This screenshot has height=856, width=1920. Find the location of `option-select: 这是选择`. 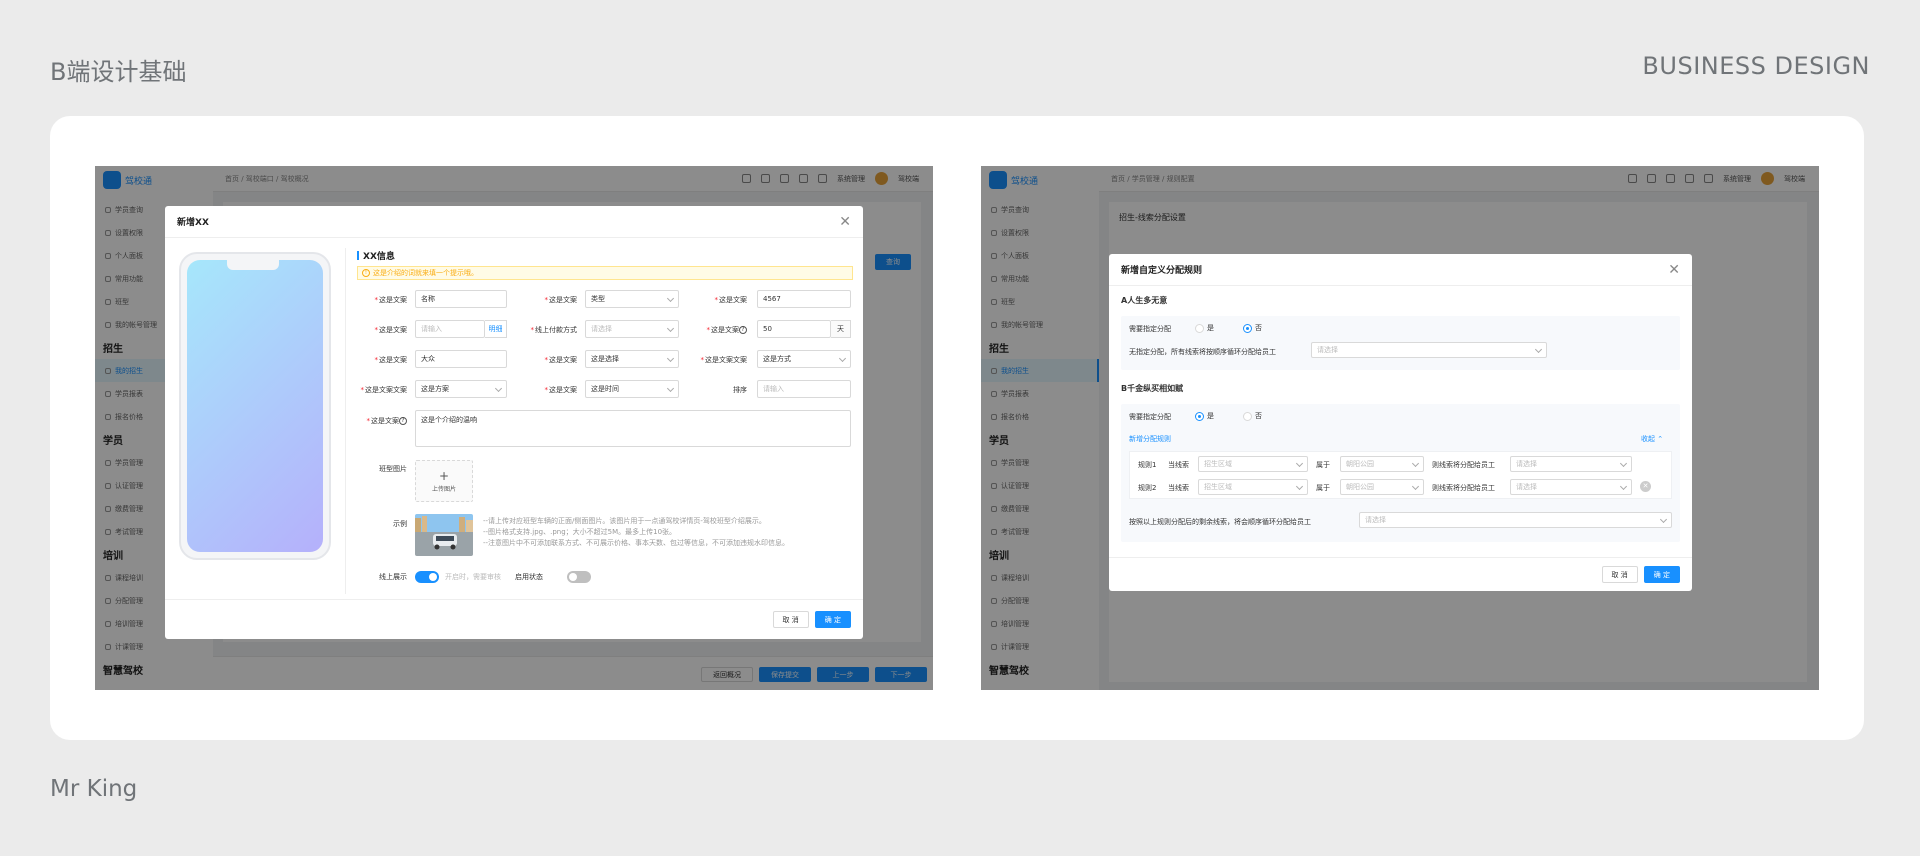

option-select: 这是选择 is located at coordinates (632, 359).